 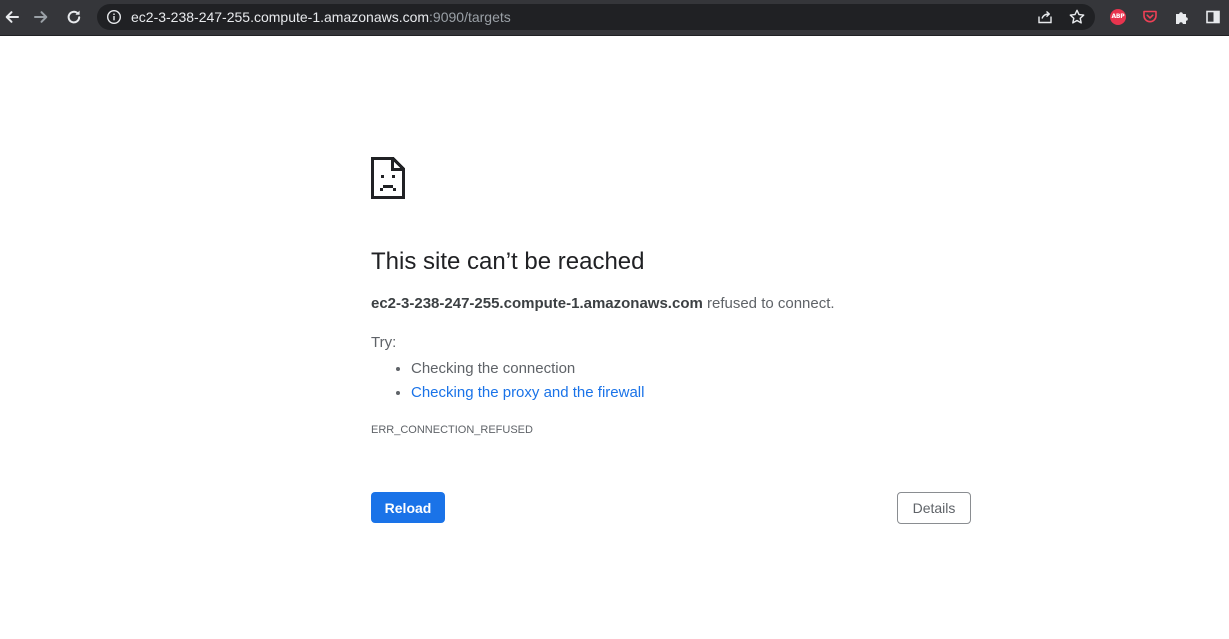 I want to click on reload-page-button, so click(x=74, y=17).